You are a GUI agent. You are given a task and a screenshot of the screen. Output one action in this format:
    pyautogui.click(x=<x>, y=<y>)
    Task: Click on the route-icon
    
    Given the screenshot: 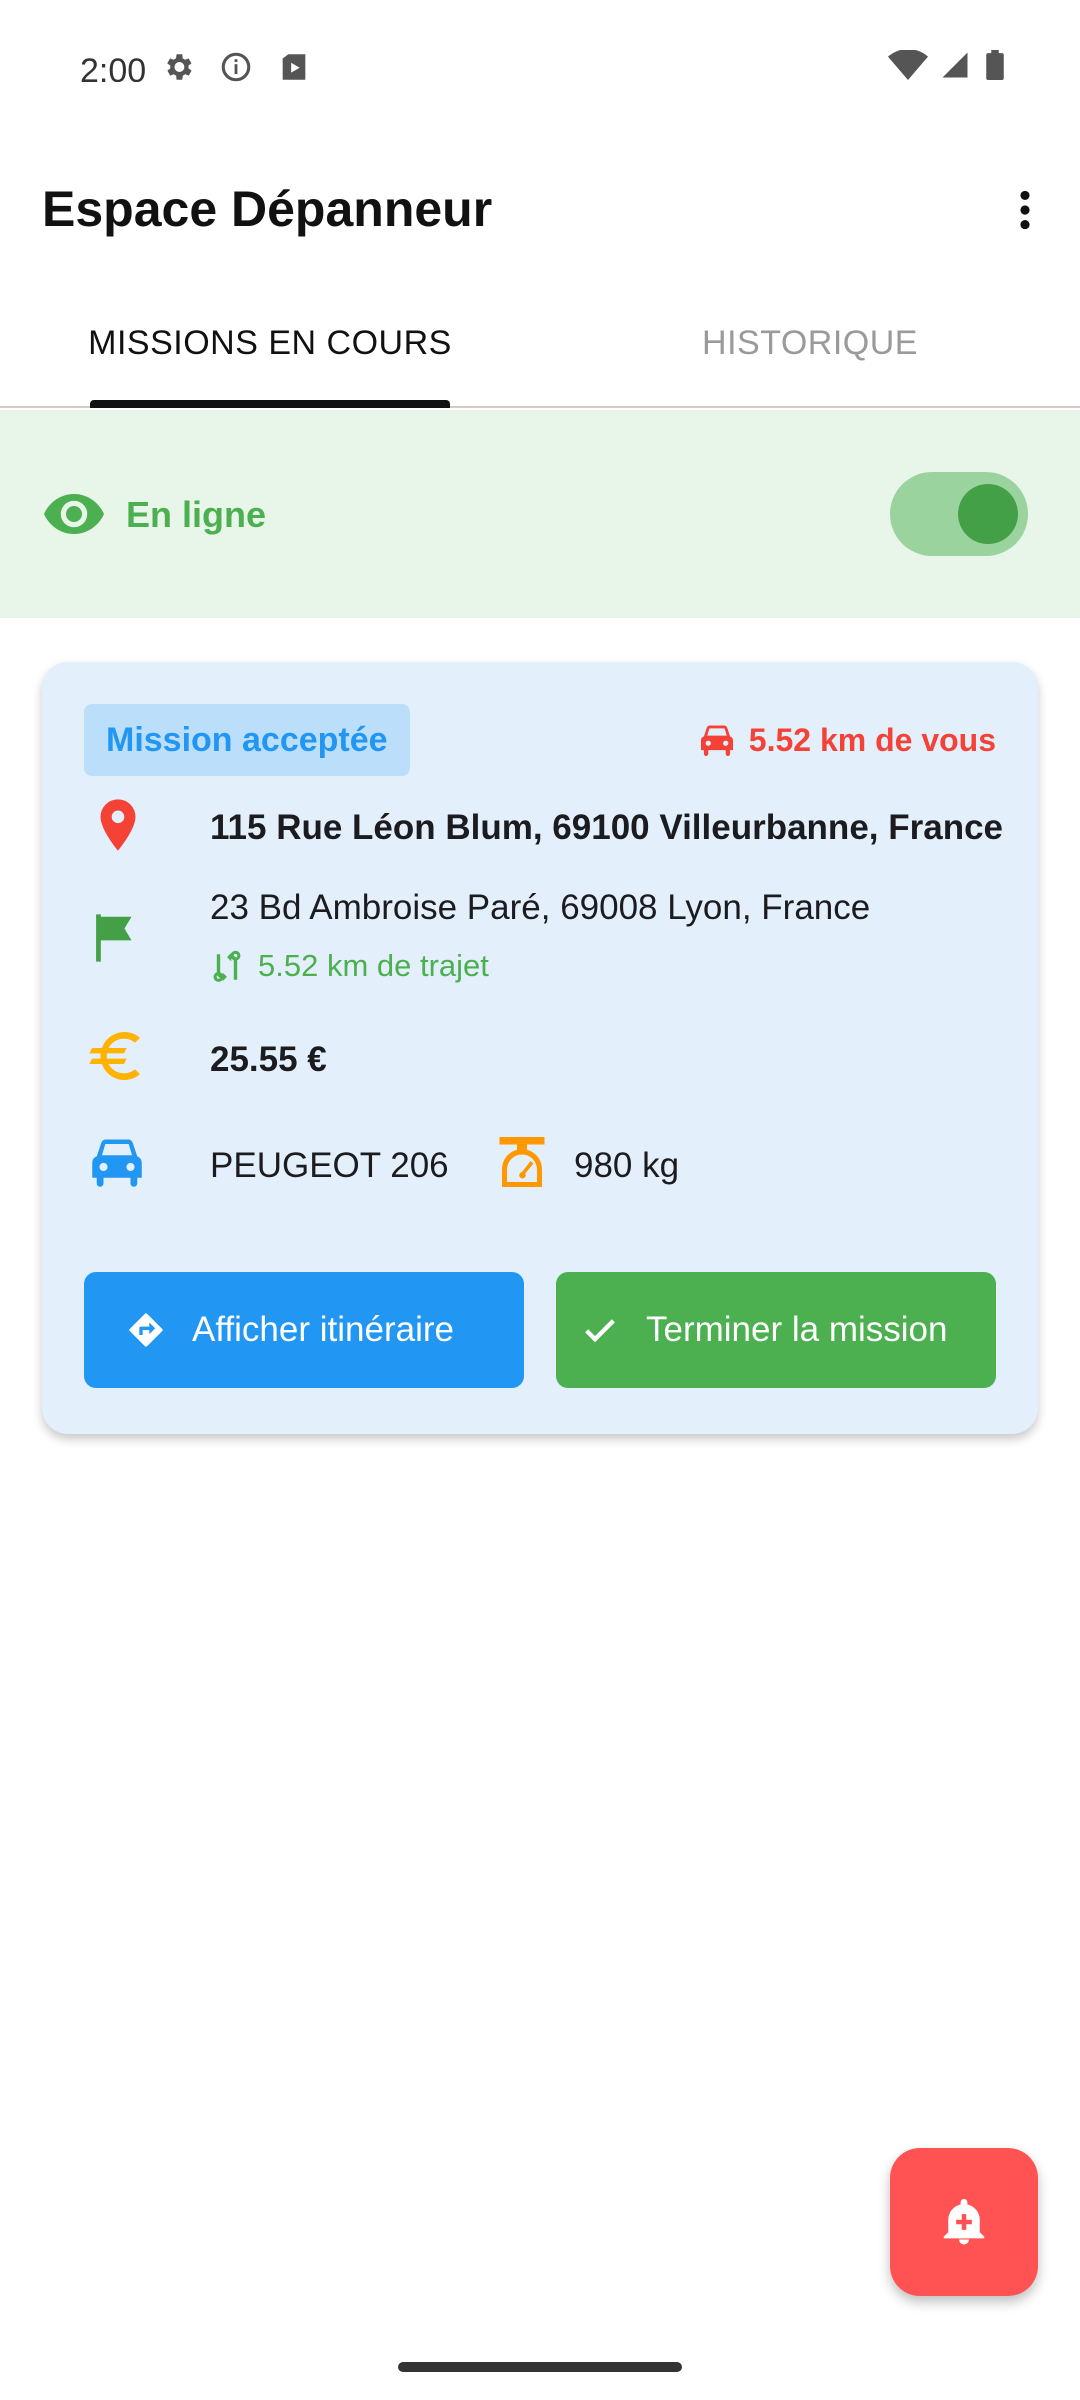 What is the action you would take?
    pyautogui.click(x=227, y=966)
    